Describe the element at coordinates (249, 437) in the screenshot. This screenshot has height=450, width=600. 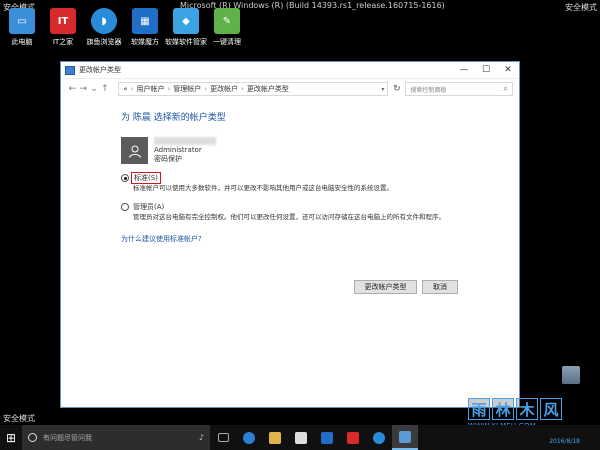
I see `edge-icon` at that location.